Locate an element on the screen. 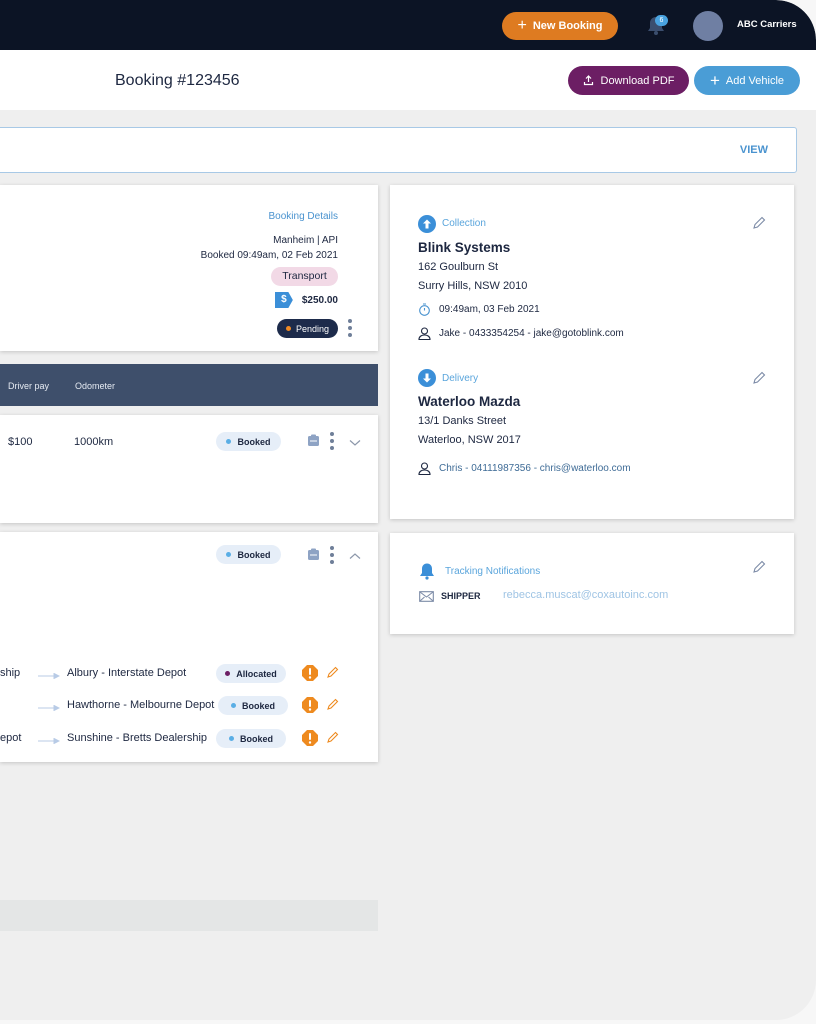 The image size is (816, 1024). edit-collection-pencil-icon is located at coordinates (759, 223).